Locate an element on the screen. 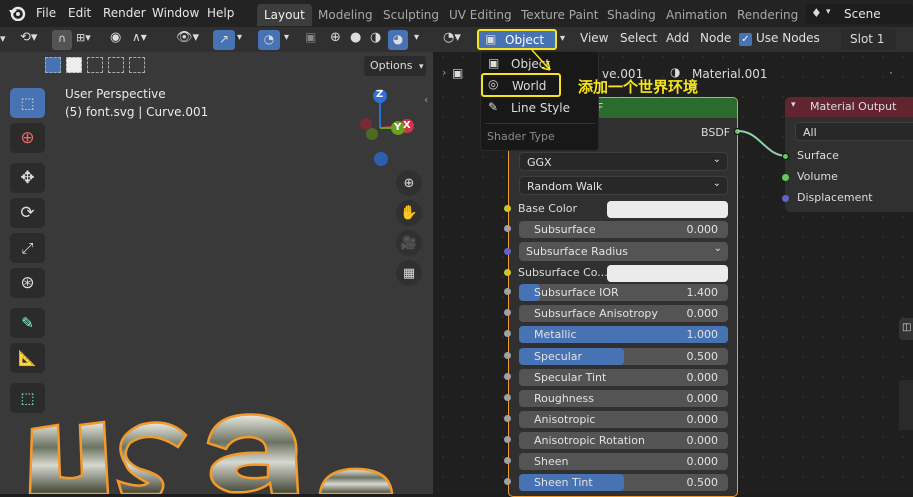 This screenshot has height=497, width=913. tool-scale: ⤢ is located at coordinates (27, 248).